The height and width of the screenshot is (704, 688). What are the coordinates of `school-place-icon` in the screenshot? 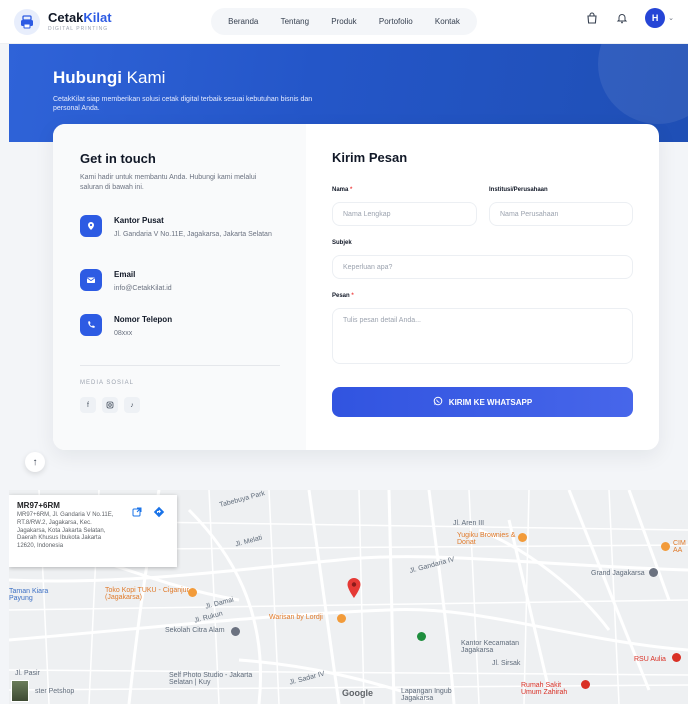 It's located at (235, 631).